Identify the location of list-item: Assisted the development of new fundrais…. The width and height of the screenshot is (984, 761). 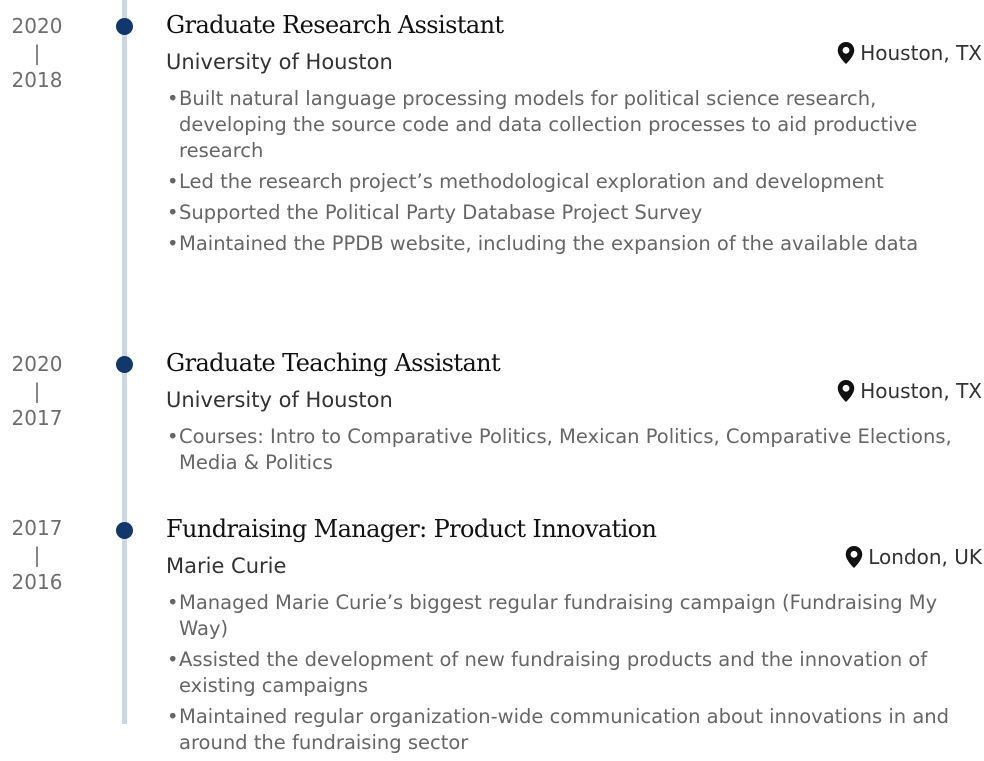
(574, 673).